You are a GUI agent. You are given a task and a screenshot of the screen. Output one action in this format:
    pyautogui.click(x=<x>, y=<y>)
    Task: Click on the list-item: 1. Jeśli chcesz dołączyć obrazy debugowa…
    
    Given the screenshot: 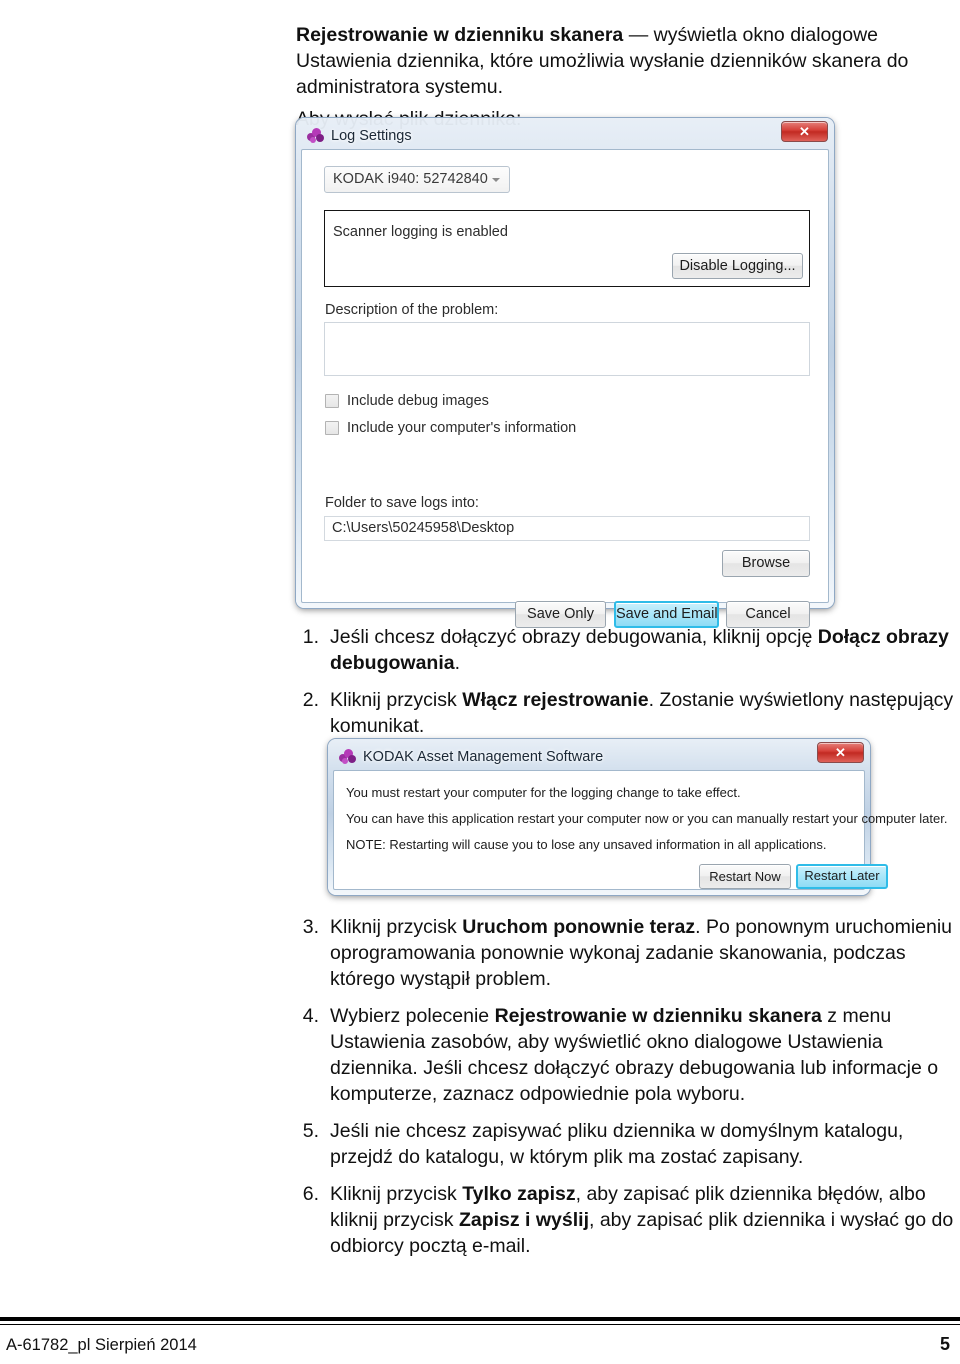 What is the action you would take?
    pyautogui.click(x=628, y=650)
    